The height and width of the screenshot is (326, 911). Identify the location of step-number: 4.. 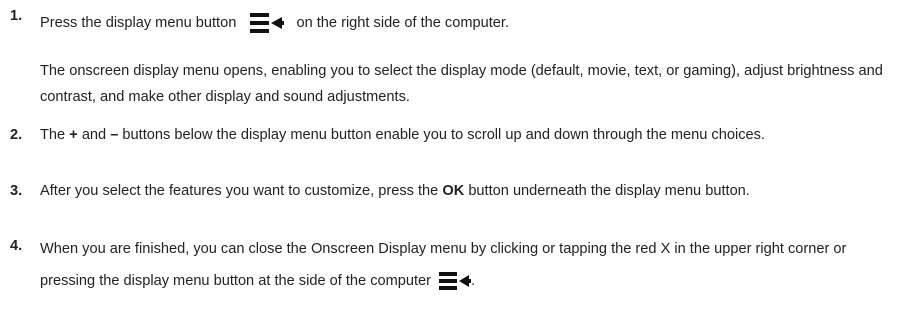
(16, 246).